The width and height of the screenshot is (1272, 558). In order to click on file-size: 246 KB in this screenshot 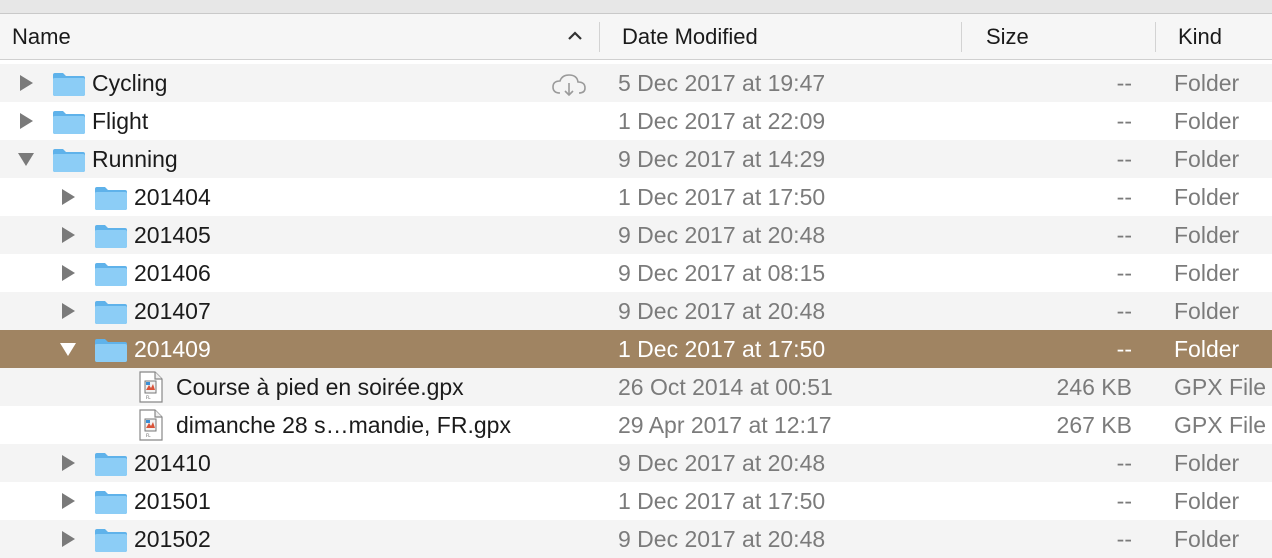, I will do `click(1094, 387)`.